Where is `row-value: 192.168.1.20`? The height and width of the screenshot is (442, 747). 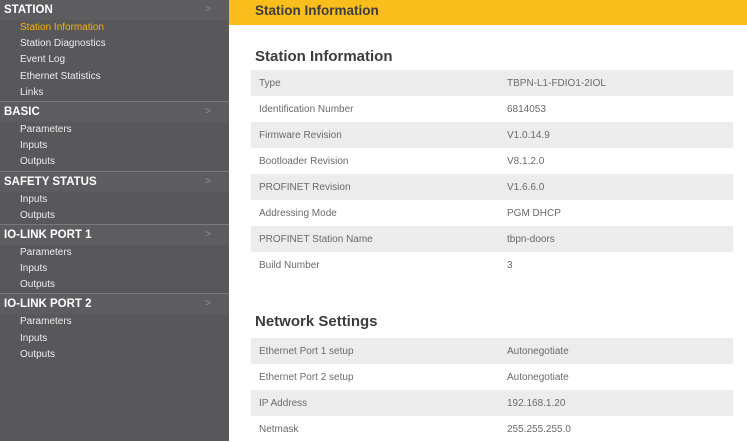 row-value: 192.168.1.20 is located at coordinates (536, 403).